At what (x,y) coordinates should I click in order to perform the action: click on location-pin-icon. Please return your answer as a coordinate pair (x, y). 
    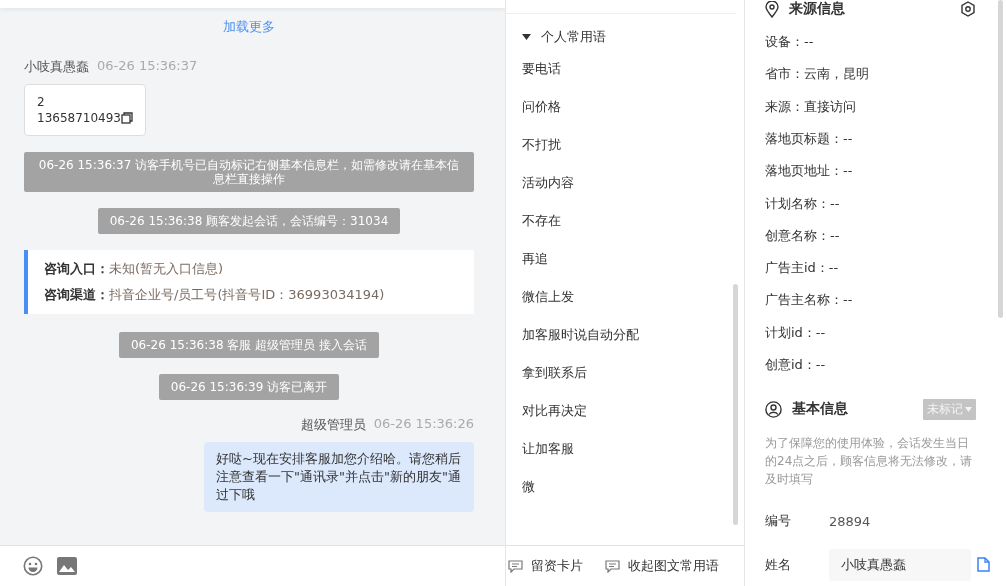
    Looking at the image, I should click on (772, 9).